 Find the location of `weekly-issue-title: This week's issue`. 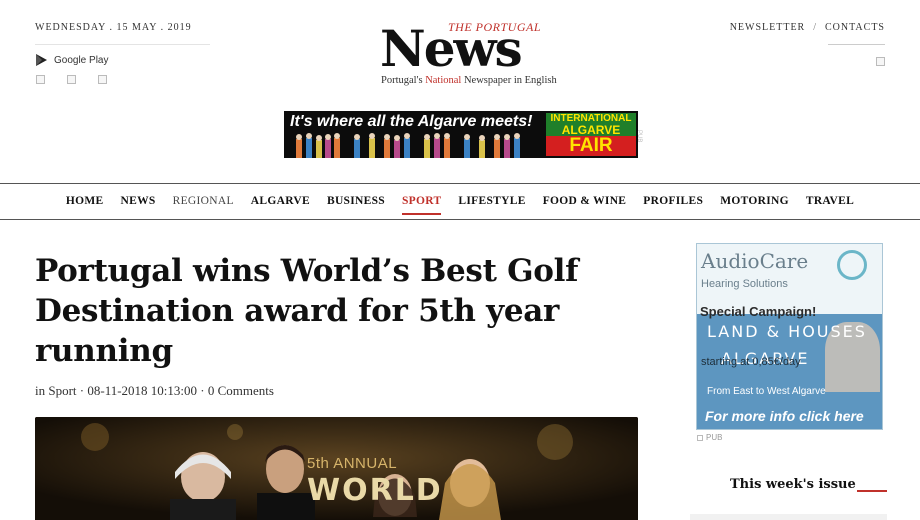

weekly-issue-title: This week's issue is located at coordinates (793, 484).